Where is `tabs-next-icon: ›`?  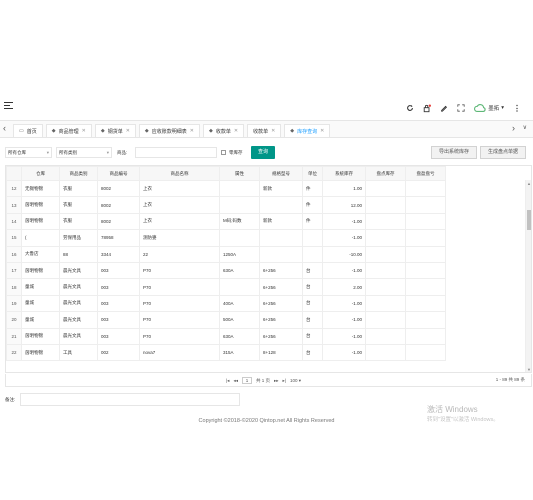 tabs-next-icon: › is located at coordinates (513, 128).